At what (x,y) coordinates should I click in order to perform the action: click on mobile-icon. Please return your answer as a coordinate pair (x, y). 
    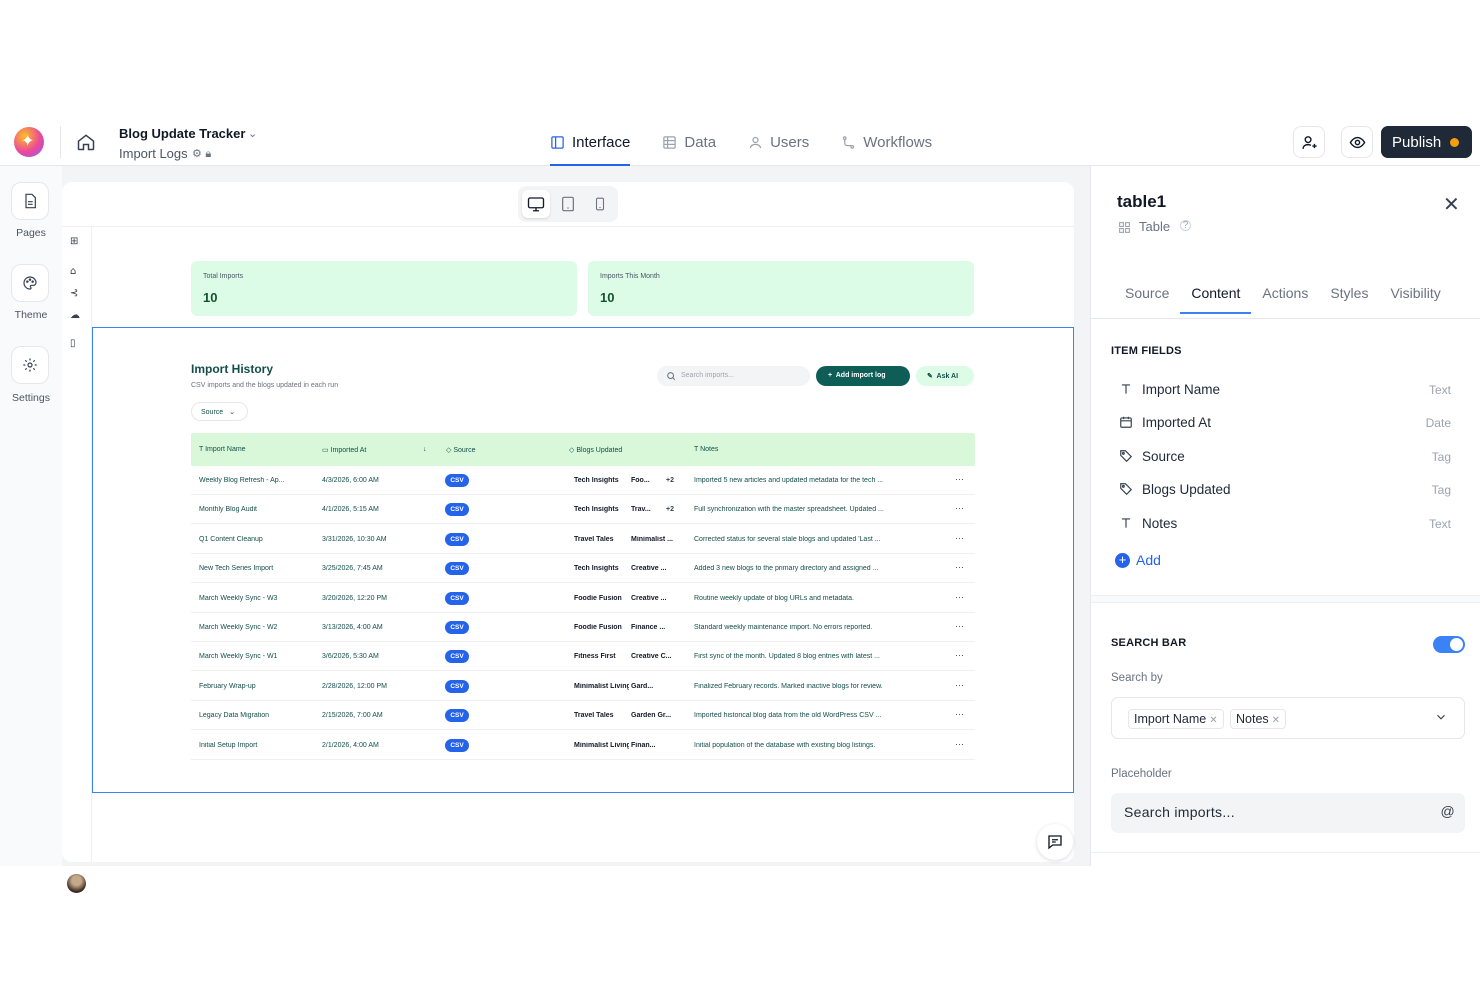
    Looking at the image, I should click on (600, 204).